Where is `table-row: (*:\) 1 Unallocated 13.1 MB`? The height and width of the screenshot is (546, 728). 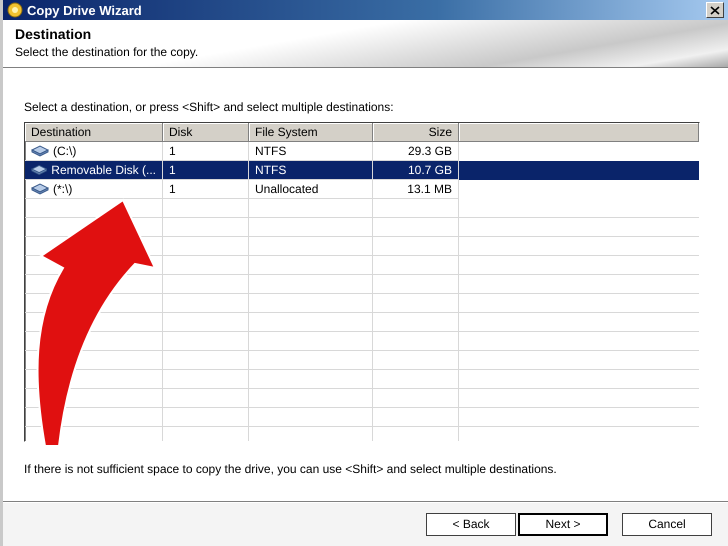 table-row: (*:\) 1 Unallocated 13.1 MB is located at coordinates (362, 189).